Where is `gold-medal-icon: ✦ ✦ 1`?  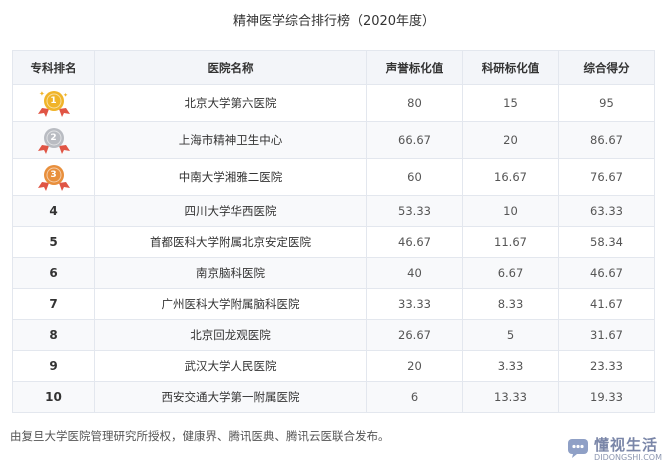
gold-medal-icon: ✦ ✦ 1 is located at coordinates (54, 103).